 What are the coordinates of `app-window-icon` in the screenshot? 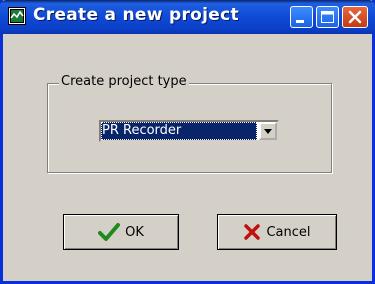 It's located at (17, 16).